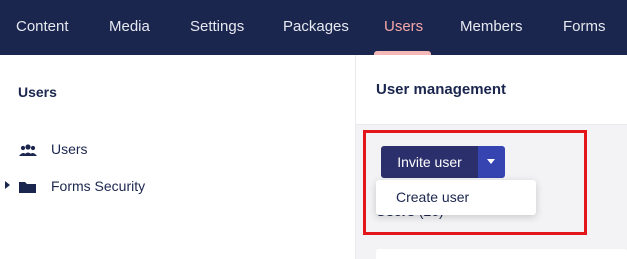 This screenshot has width=627, height=259. What do you see at coordinates (491, 27) in the screenshot?
I see `tab-members: Members` at bounding box center [491, 27].